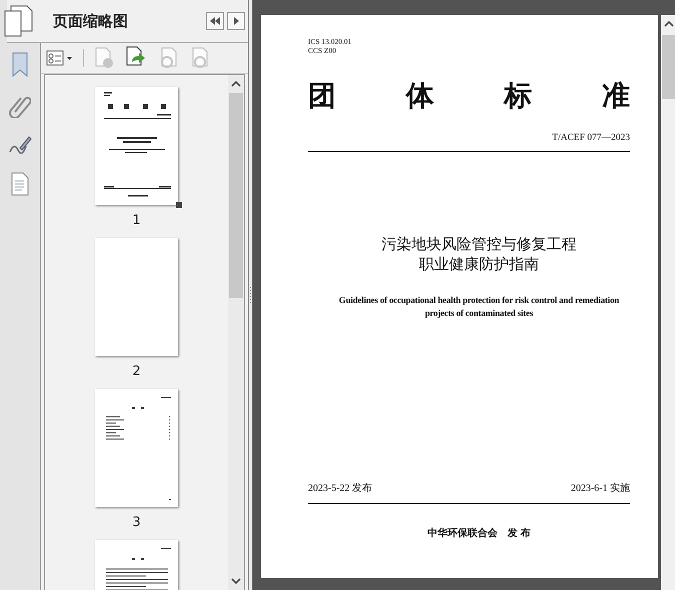 This screenshot has width=675, height=590. Describe the element at coordinates (518, 96) in the screenshot. I see `heading-character: 标` at that location.